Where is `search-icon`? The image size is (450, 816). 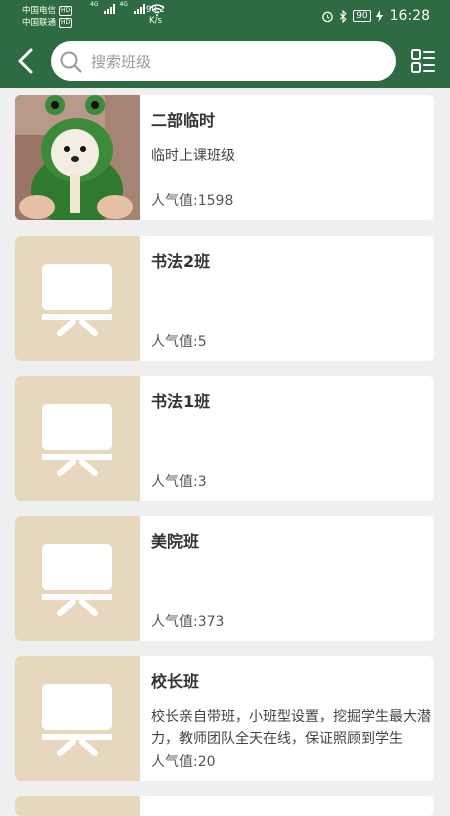
search-icon is located at coordinates (71, 62).